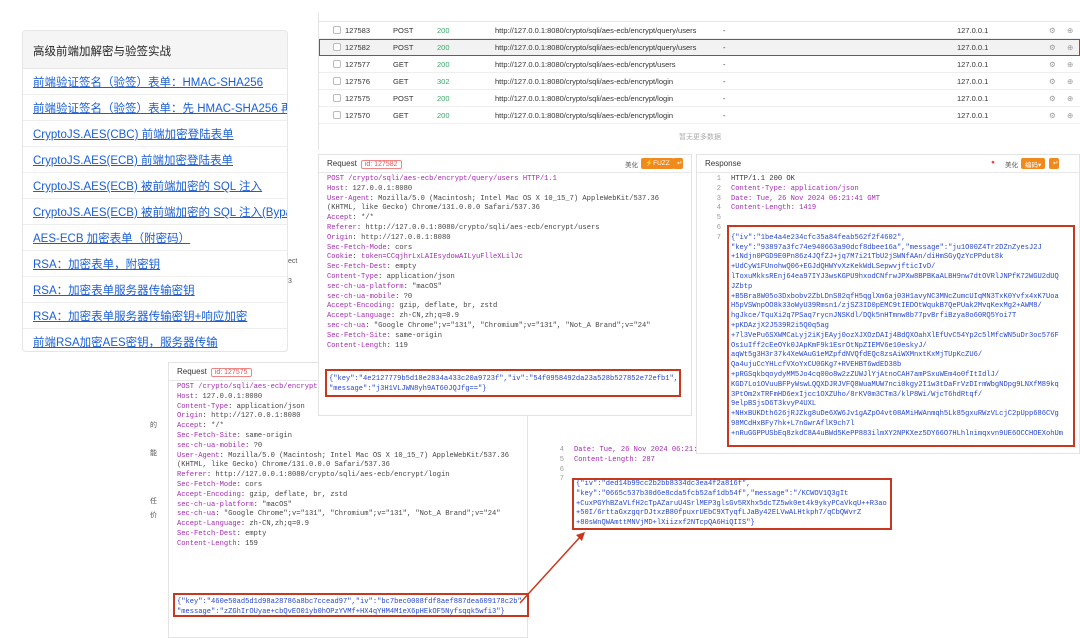  I want to click on code-line: Origin: http://127.0.0.1:8080, so click(505, 239).